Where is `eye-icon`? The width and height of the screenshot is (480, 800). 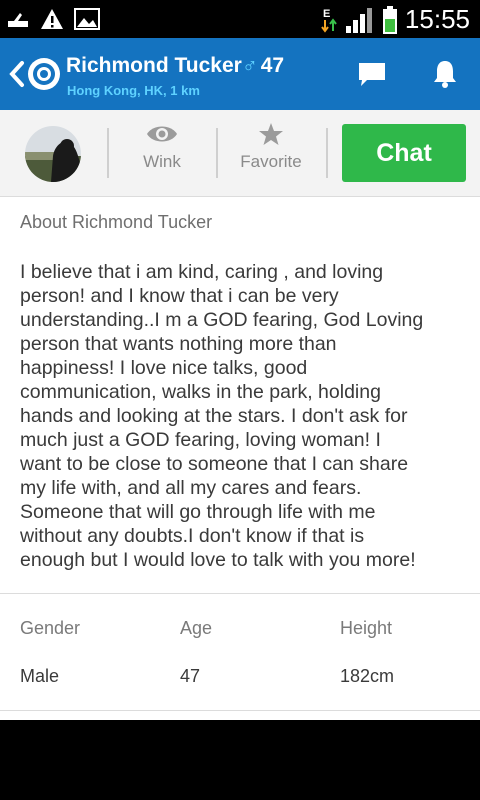 eye-icon is located at coordinates (162, 134).